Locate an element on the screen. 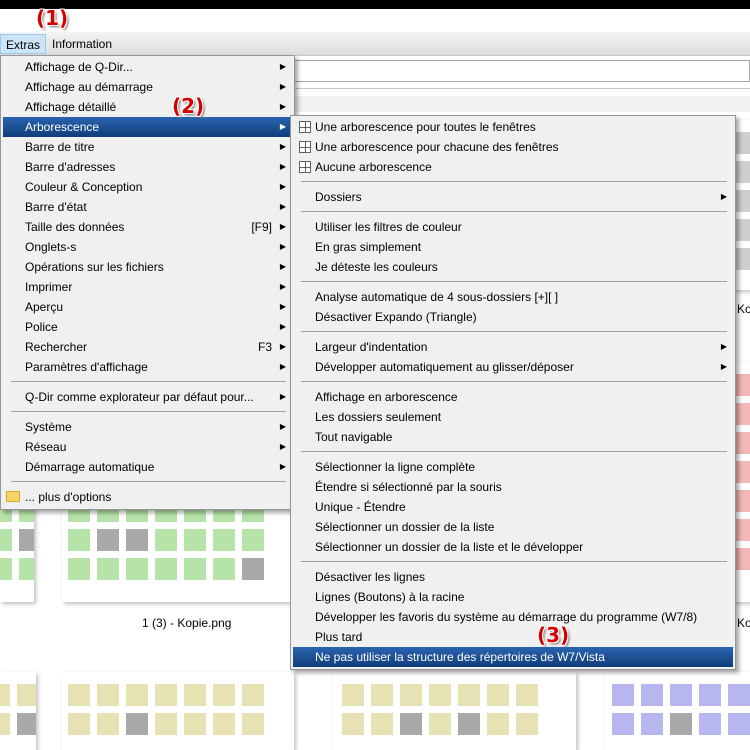  menu-item: Affichage en arborescence is located at coordinates (513, 397).